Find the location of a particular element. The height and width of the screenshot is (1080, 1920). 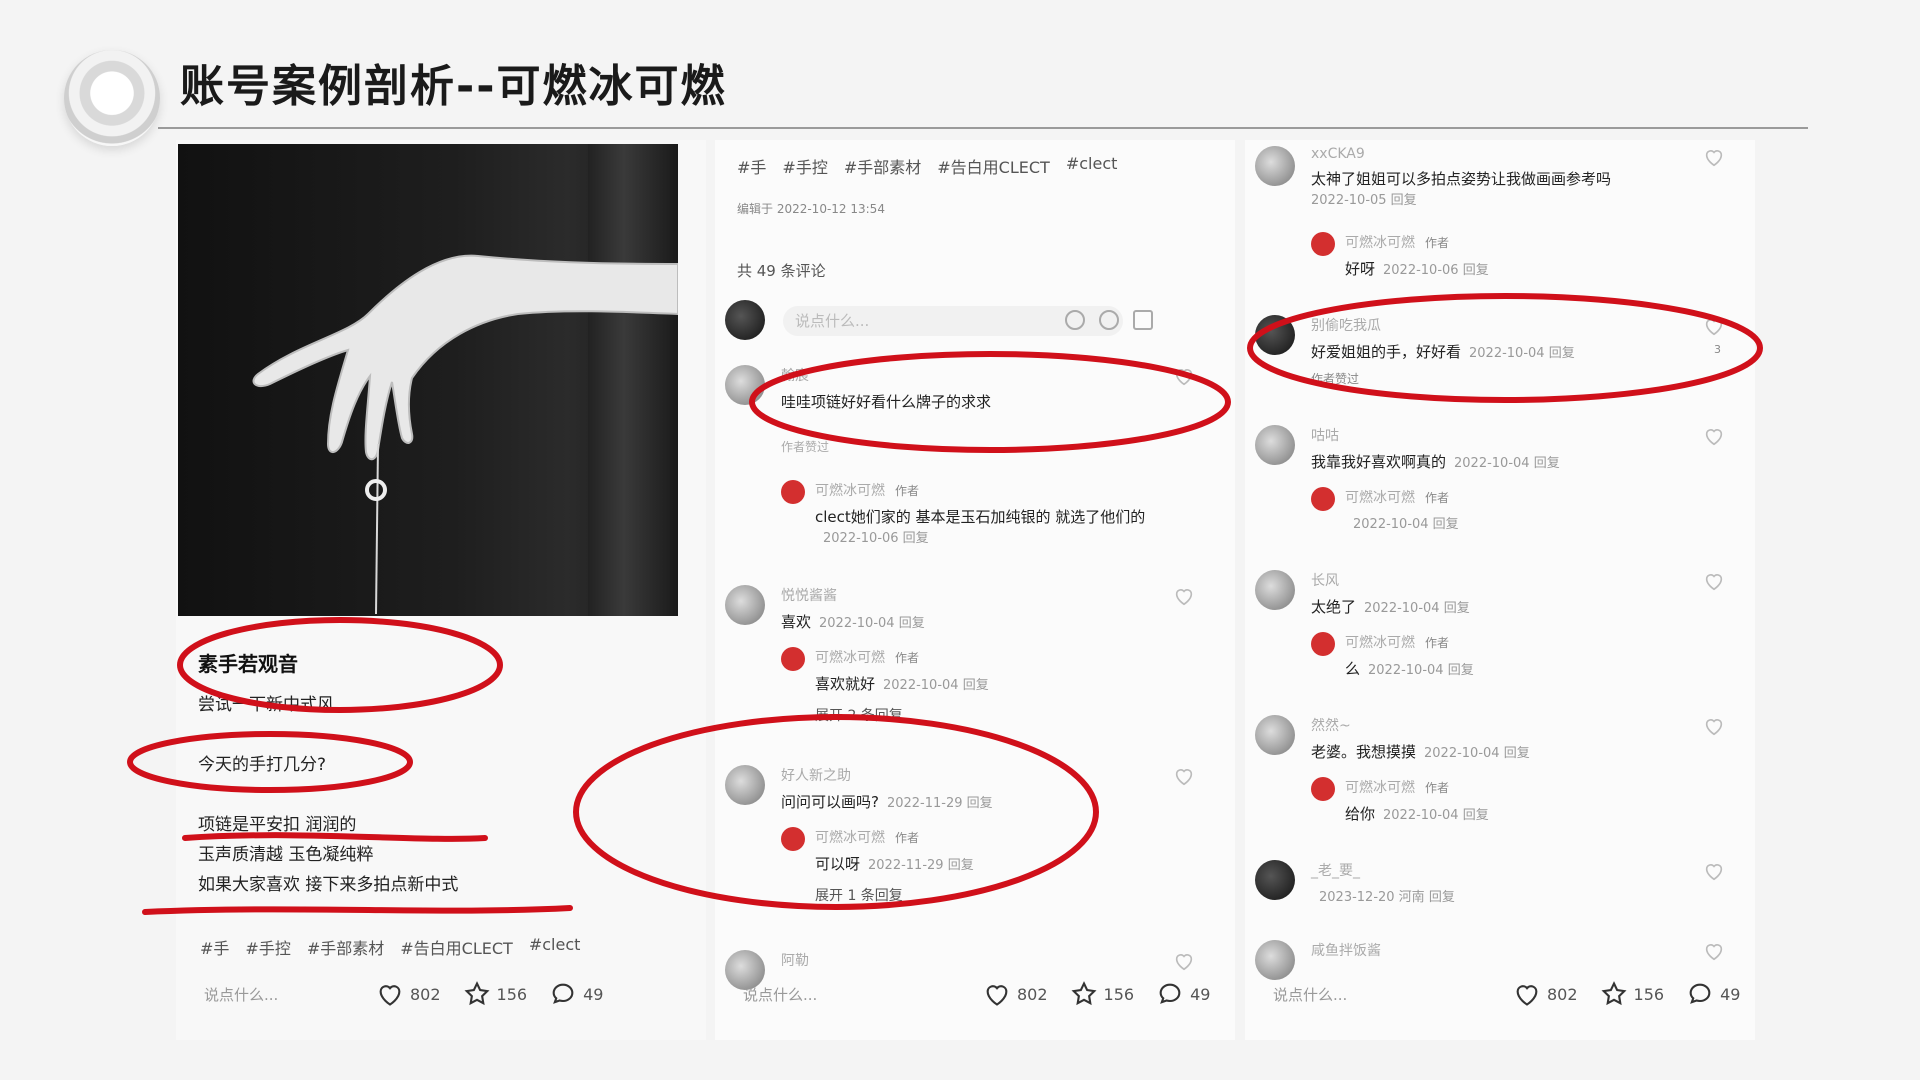

comment-author: 然然~ is located at coordinates (1511, 725).